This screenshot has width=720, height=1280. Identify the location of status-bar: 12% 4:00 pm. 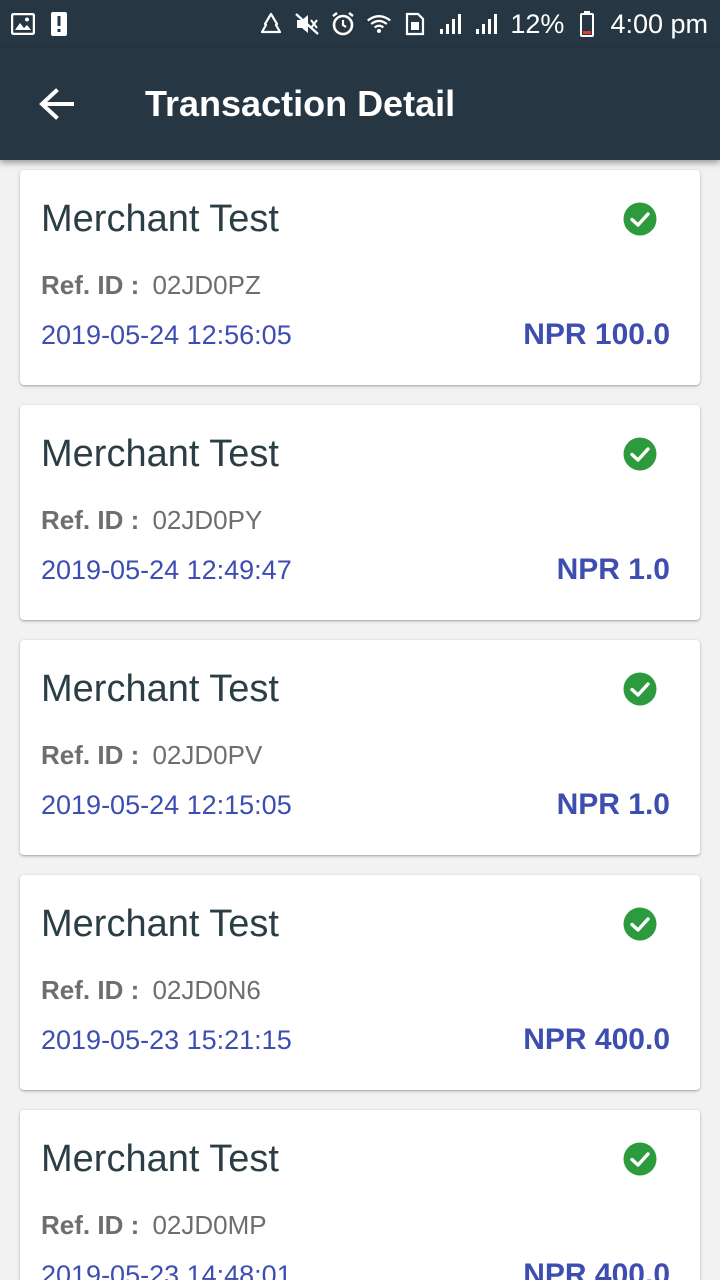
(360, 24).